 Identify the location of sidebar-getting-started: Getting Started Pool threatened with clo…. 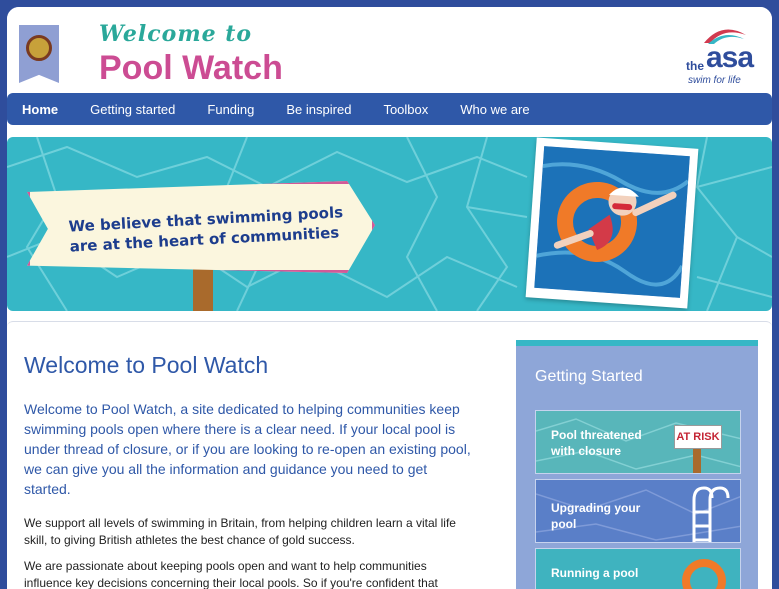
(637, 464).